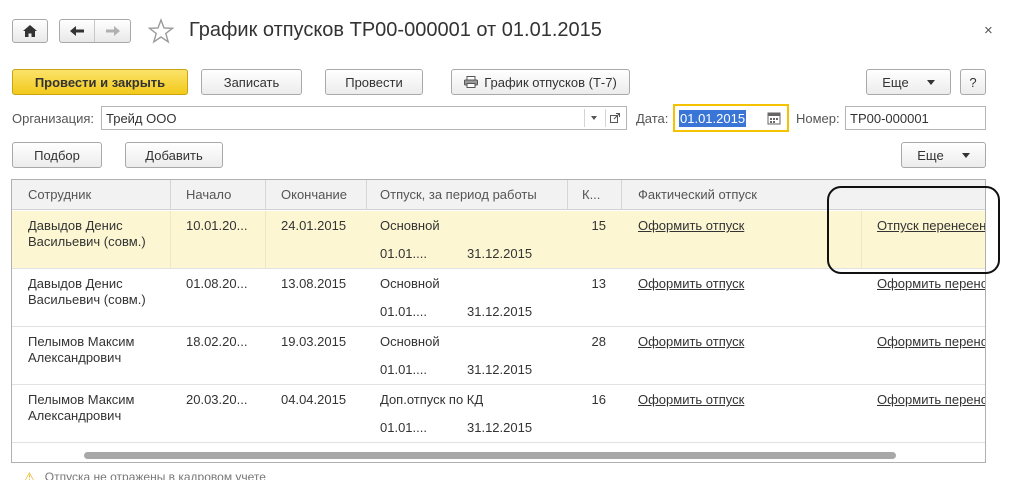  What do you see at coordinates (314, 399) in the screenshot?
I see `end-date: 04.04.2015` at bounding box center [314, 399].